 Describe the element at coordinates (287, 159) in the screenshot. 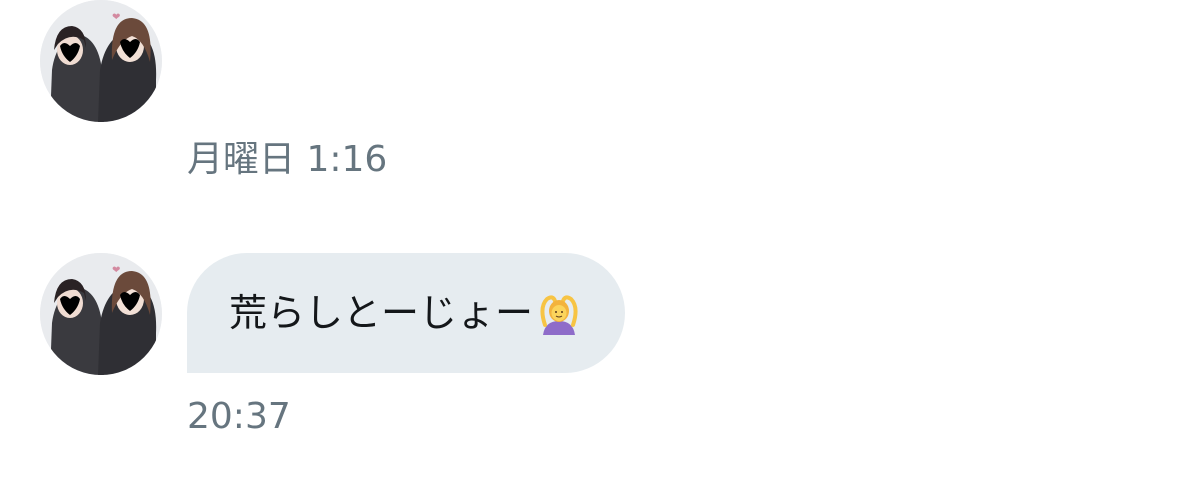

I see `message-timestamp: 月曜日 1:16` at that location.